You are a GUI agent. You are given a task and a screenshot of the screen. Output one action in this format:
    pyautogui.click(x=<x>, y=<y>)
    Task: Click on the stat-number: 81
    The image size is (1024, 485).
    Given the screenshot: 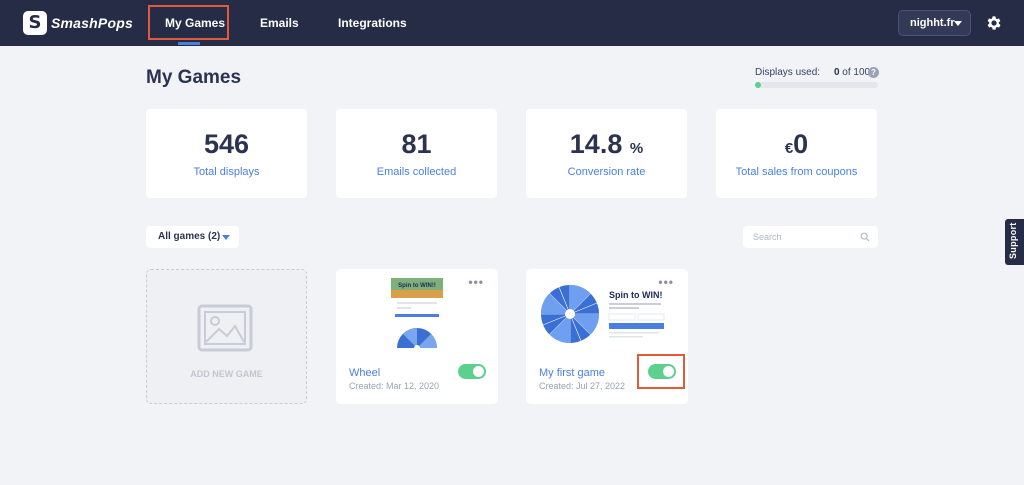 What is the action you would take?
    pyautogui.click(x=416, y=144)
    